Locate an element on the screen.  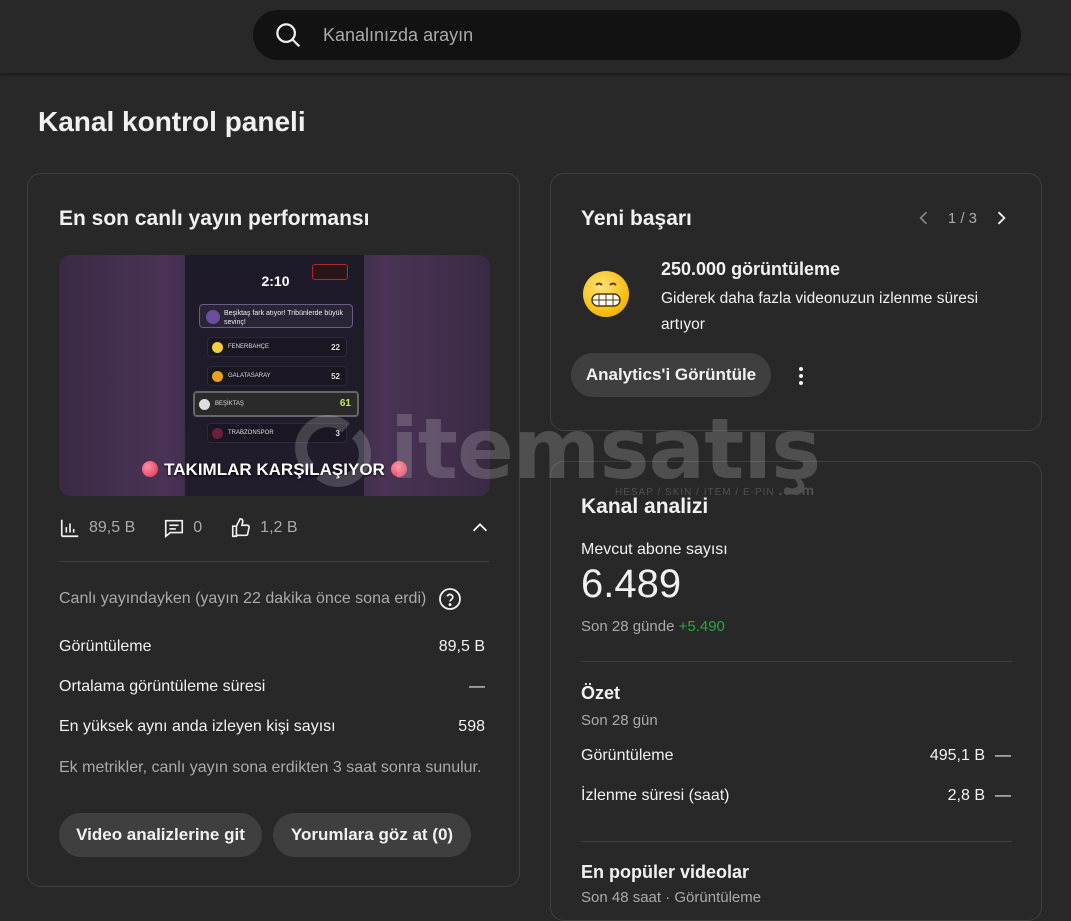
team-name: BEŞİKTAŞ is located at coordinates (229, 404).